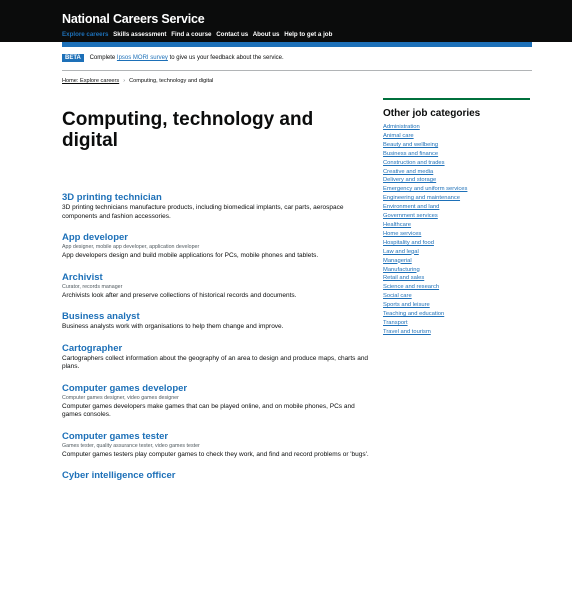  Describe the element at coordinates (456, 287) in the screenshot. I see `category-item: Science and research` at that location.